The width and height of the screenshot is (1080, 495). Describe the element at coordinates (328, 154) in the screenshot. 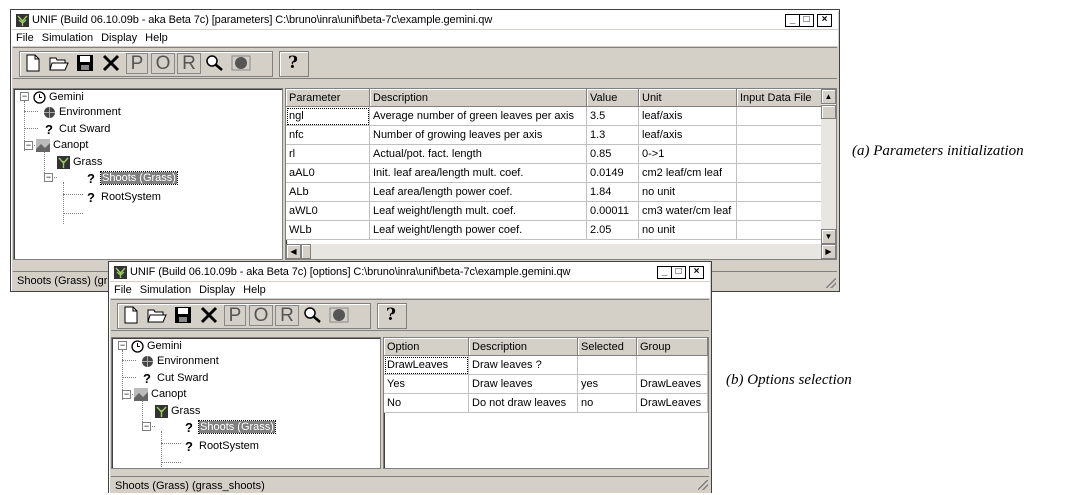

I see `cell: rl` at that location.